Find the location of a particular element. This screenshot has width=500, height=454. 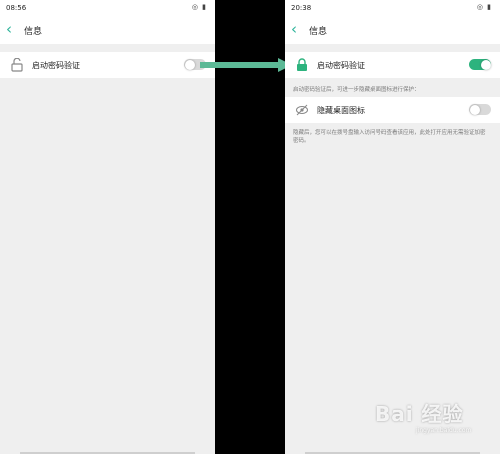

verify-note: 启动密码验证后，可进一步隐藏桌面图标进行保护： is located at coordinates (356, 90).